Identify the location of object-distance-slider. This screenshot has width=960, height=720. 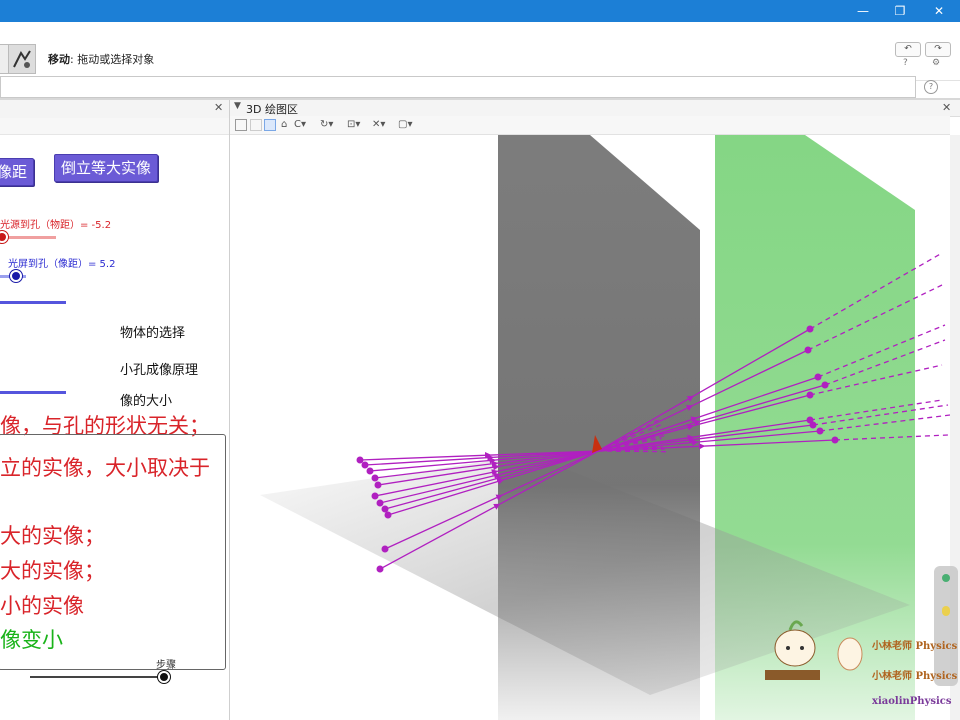
(28, 237).